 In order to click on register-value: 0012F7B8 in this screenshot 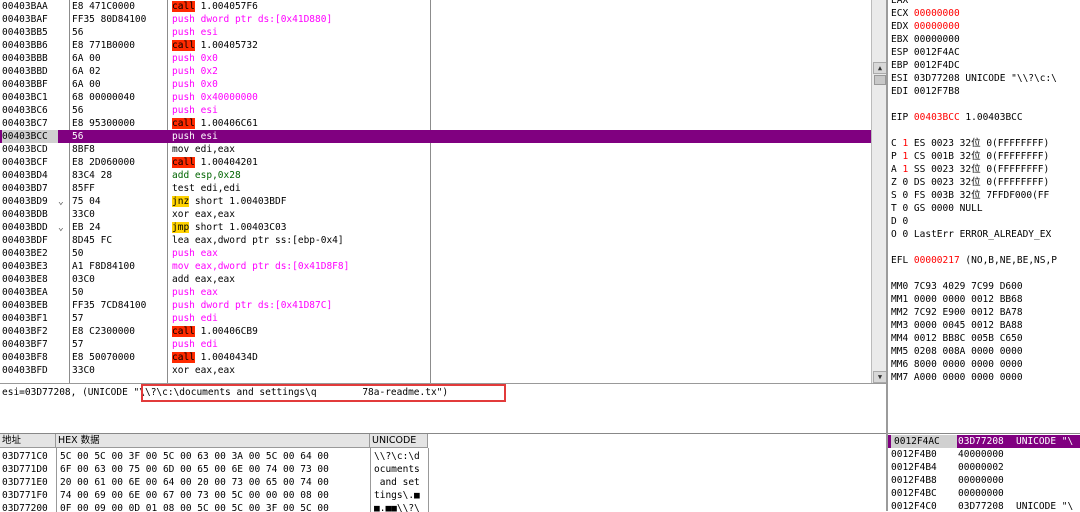, I will do `click(937, 91)`.